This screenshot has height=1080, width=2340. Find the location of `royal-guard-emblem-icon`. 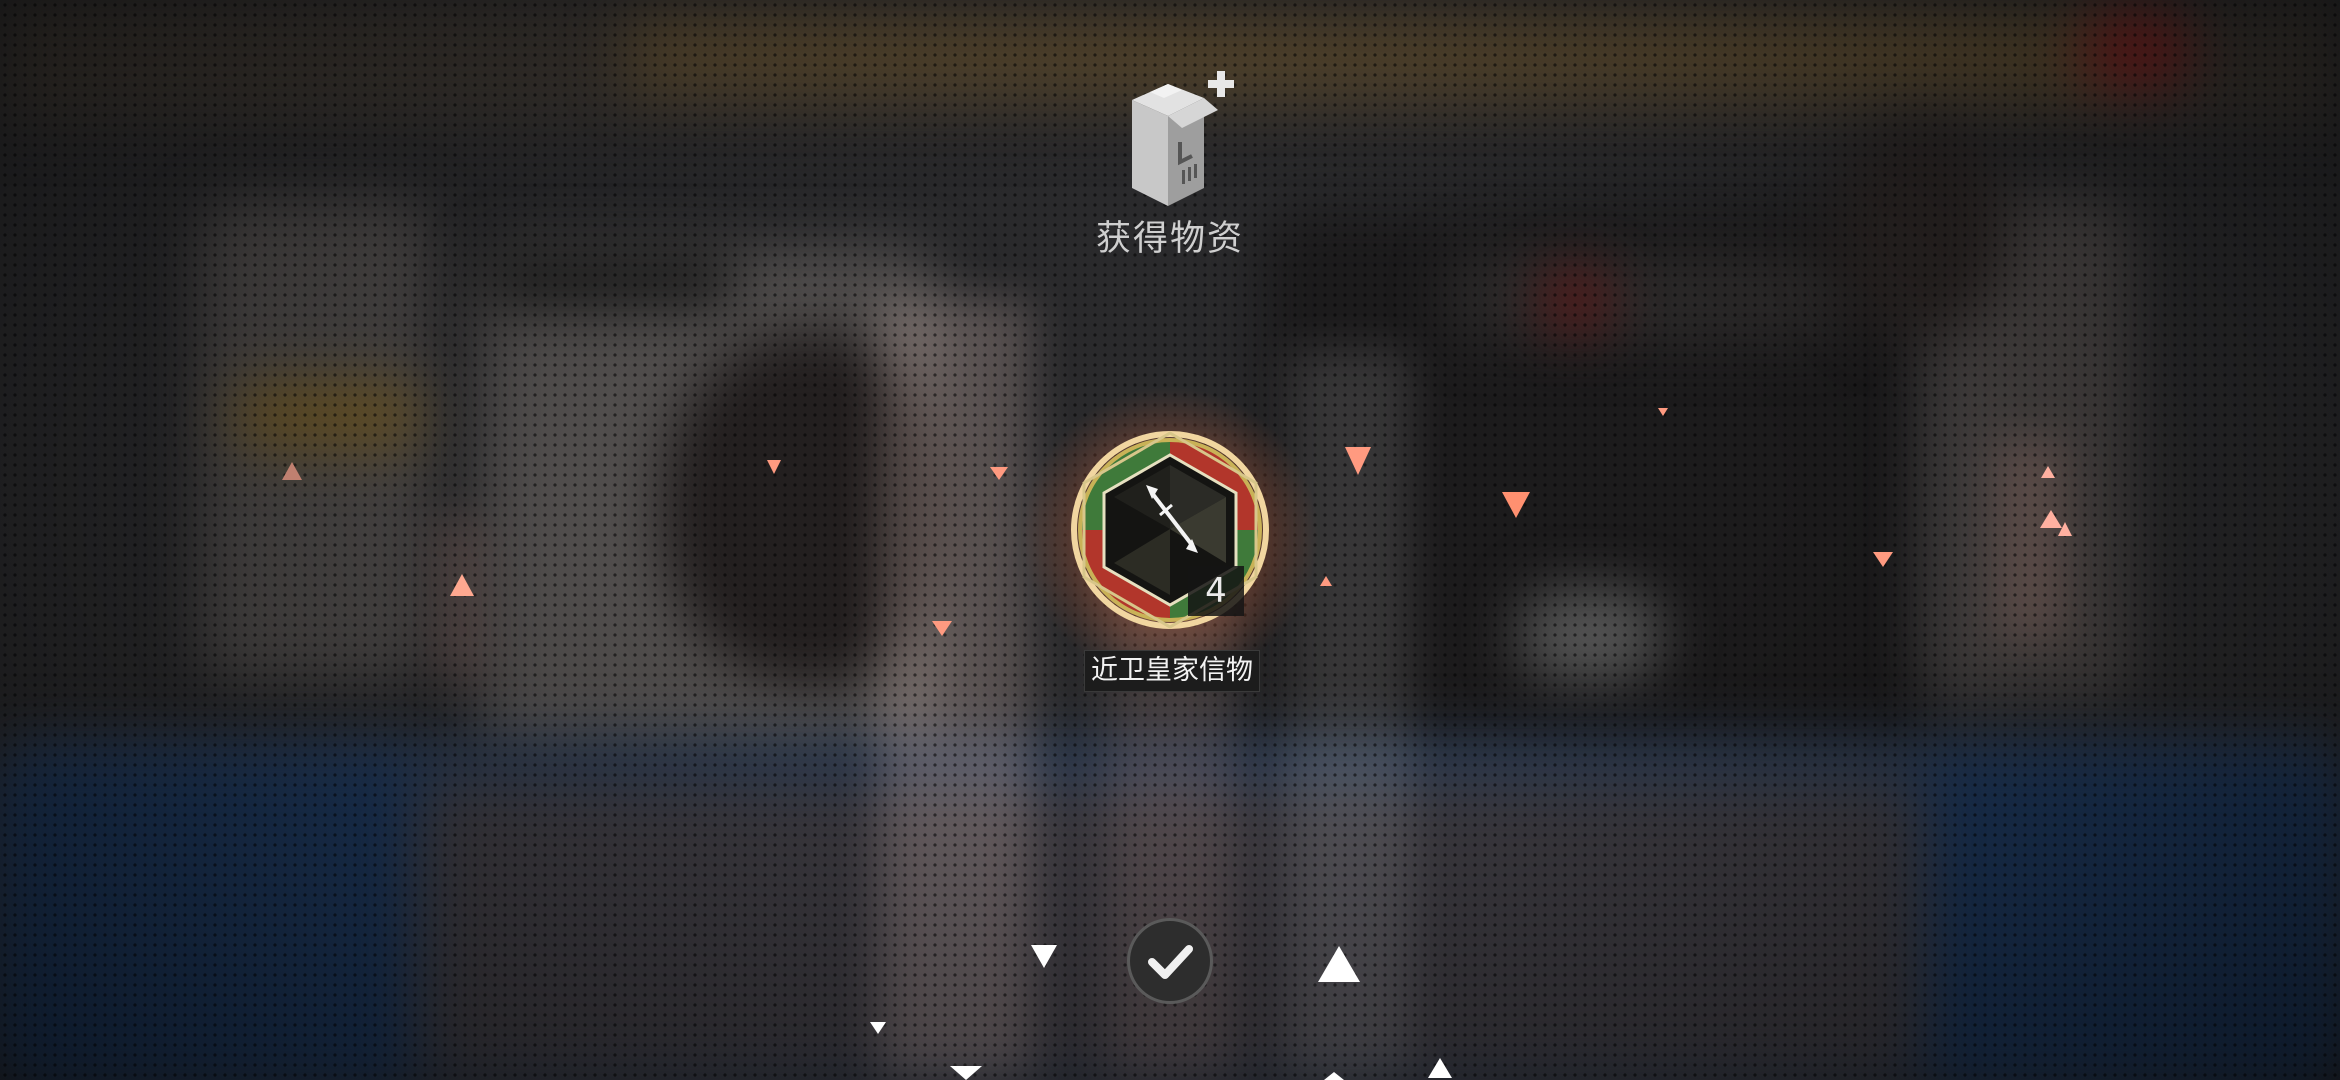

royal-guard-emblem-icon is located at coordinates (1170, 530).